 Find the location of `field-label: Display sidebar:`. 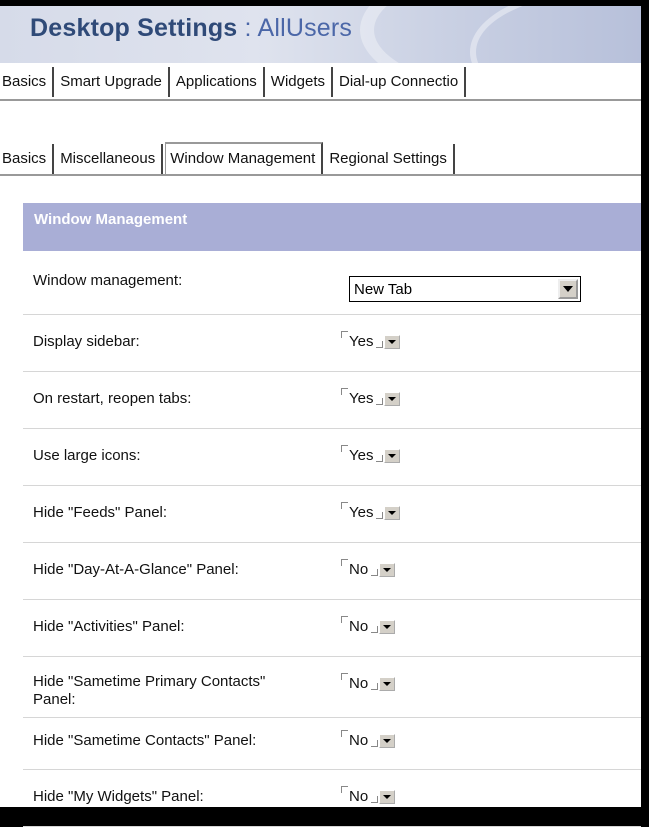

field-label: Display sidebar: is located at coordinates (86, 341).